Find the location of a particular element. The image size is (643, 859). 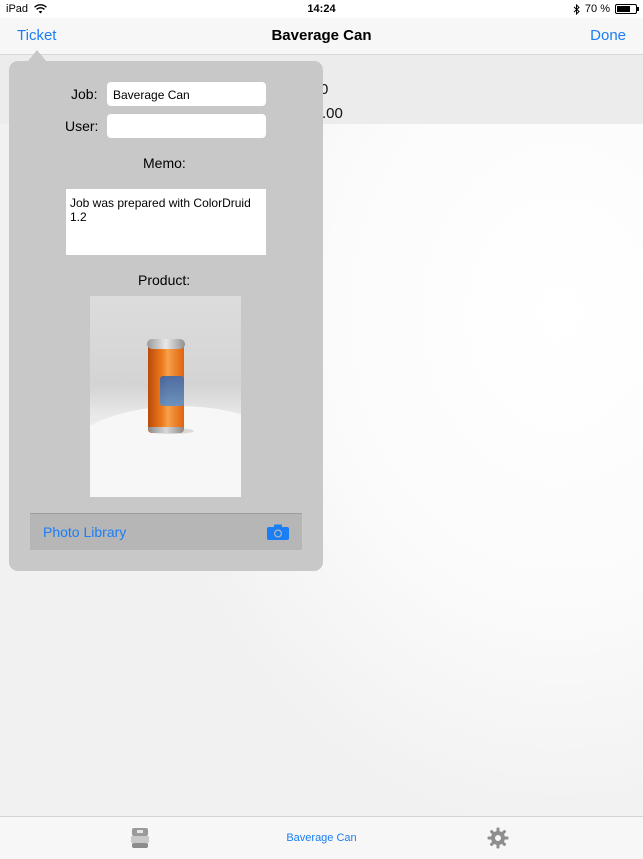

photo-library-button: Photo Library is located at coordinates (84, 532).